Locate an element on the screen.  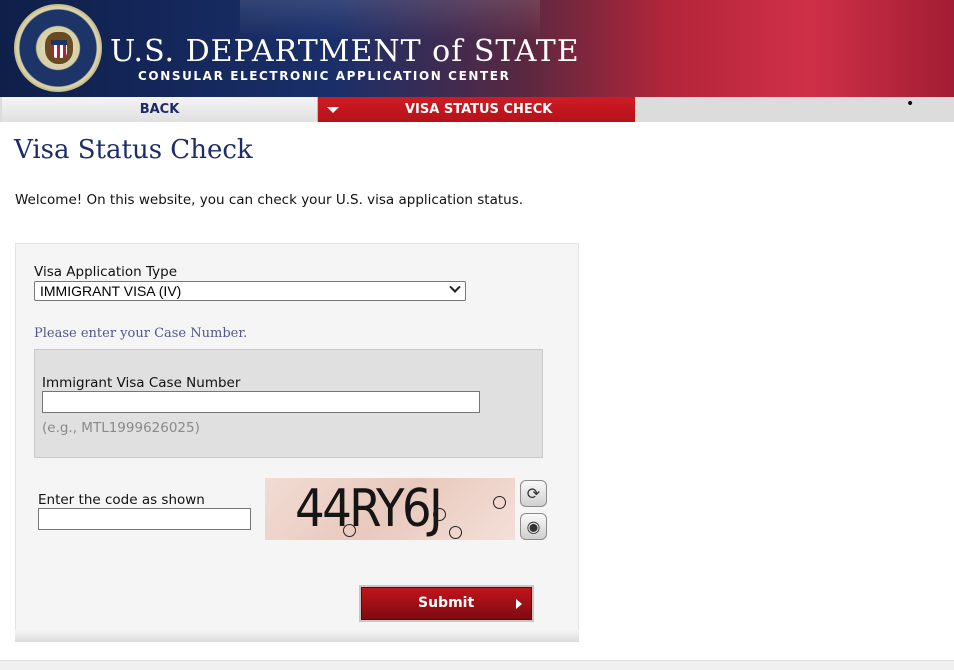
audio-captcha-icon: ◉ is located at coordinates (533, 526).